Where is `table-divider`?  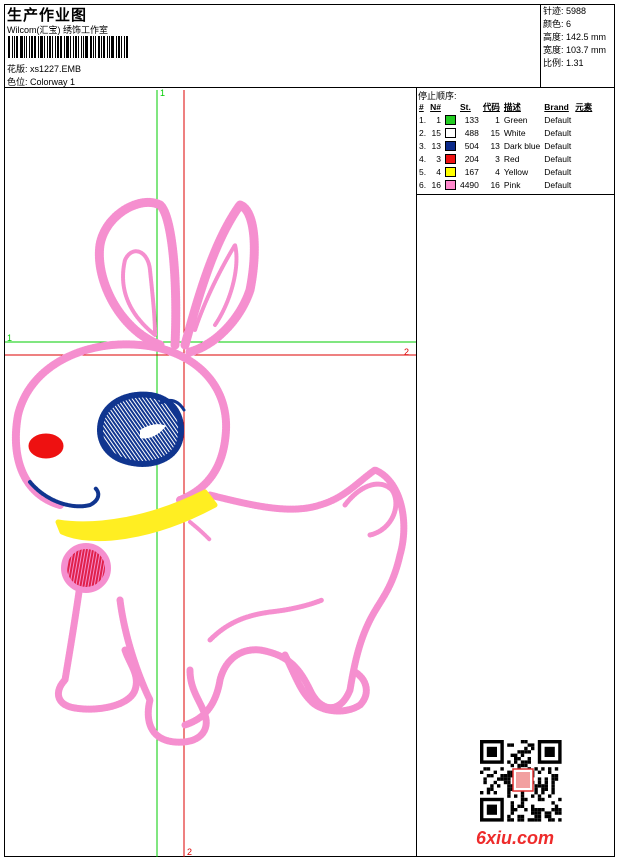 table-divider is located at coordinates (515, 194).